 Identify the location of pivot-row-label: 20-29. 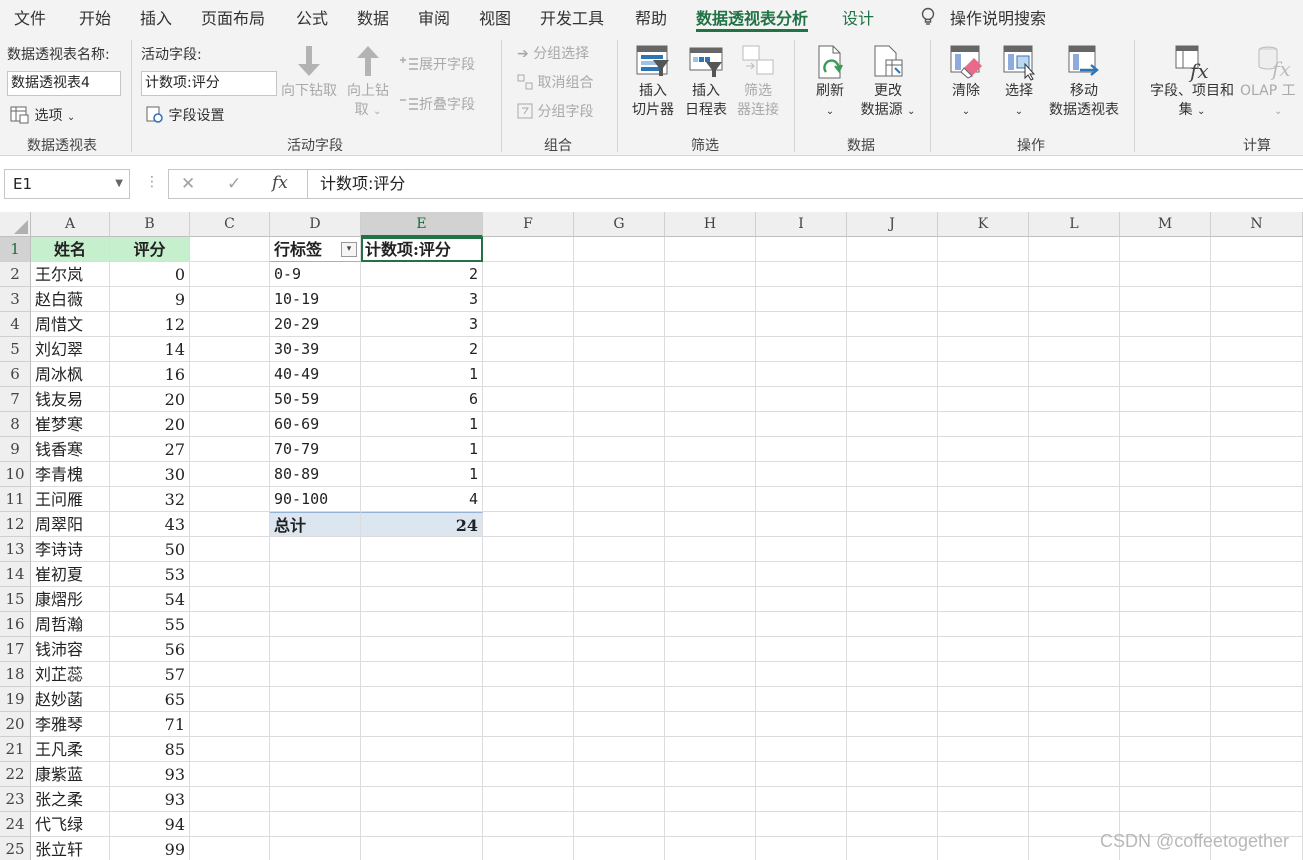
(315, 324).